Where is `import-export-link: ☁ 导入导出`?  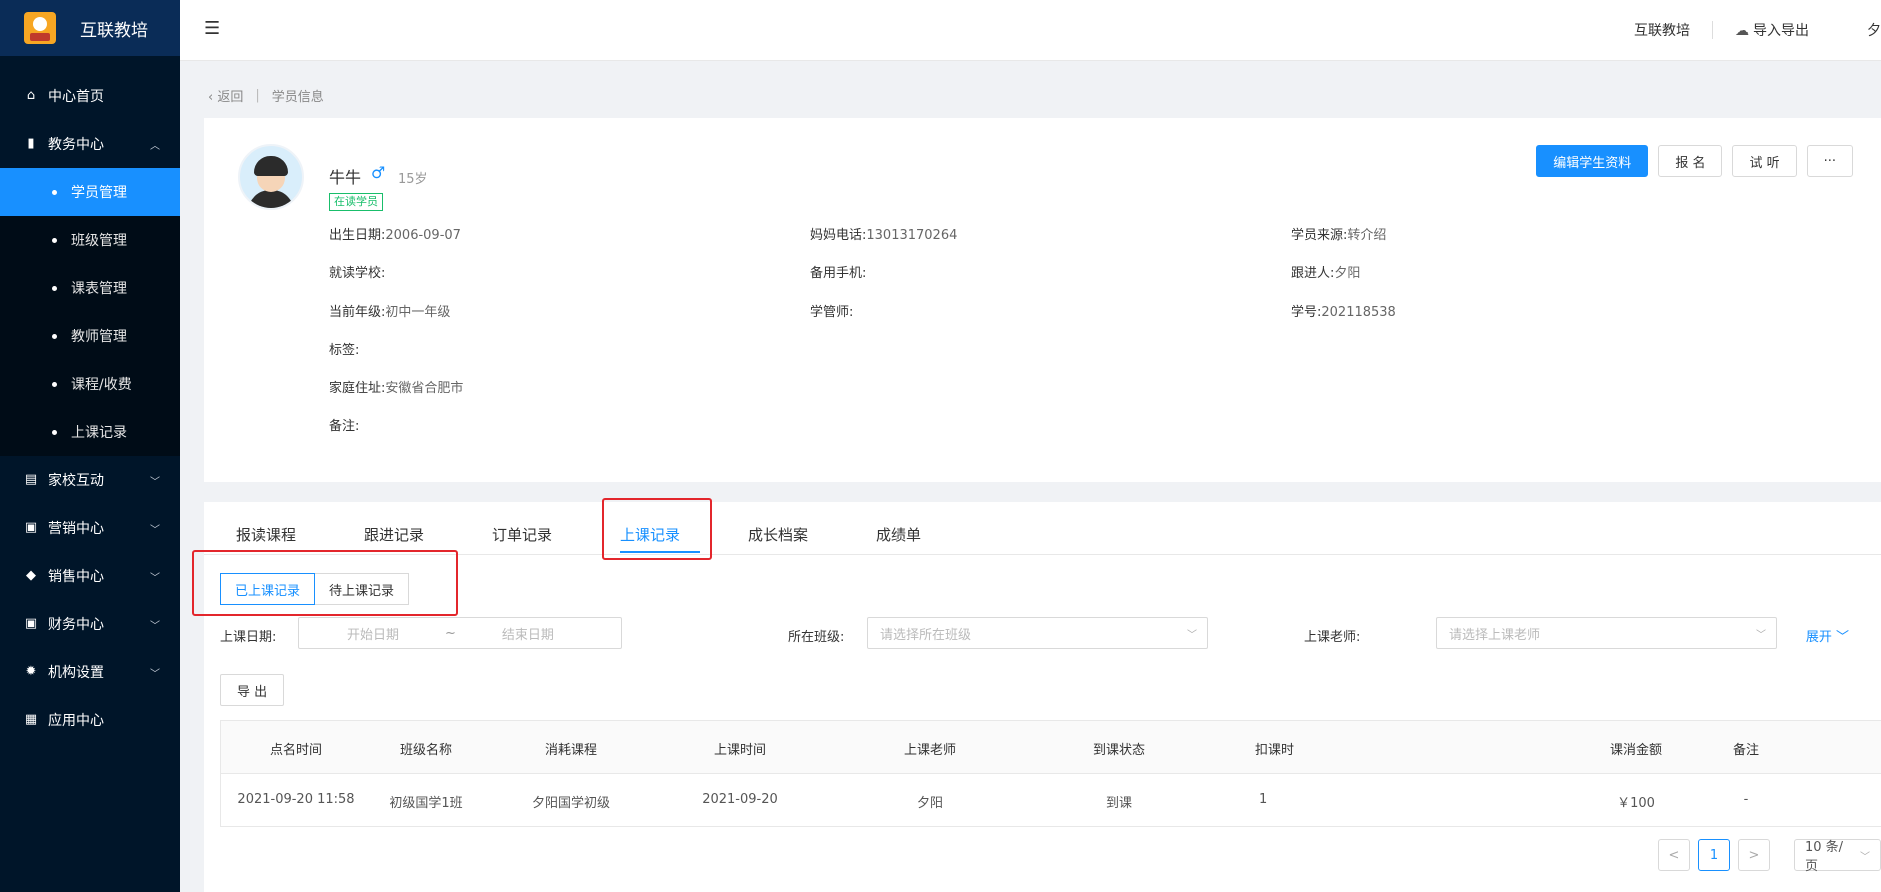 import-export-link: ☁ 导入导出 is located at coordinates (1772, 30).